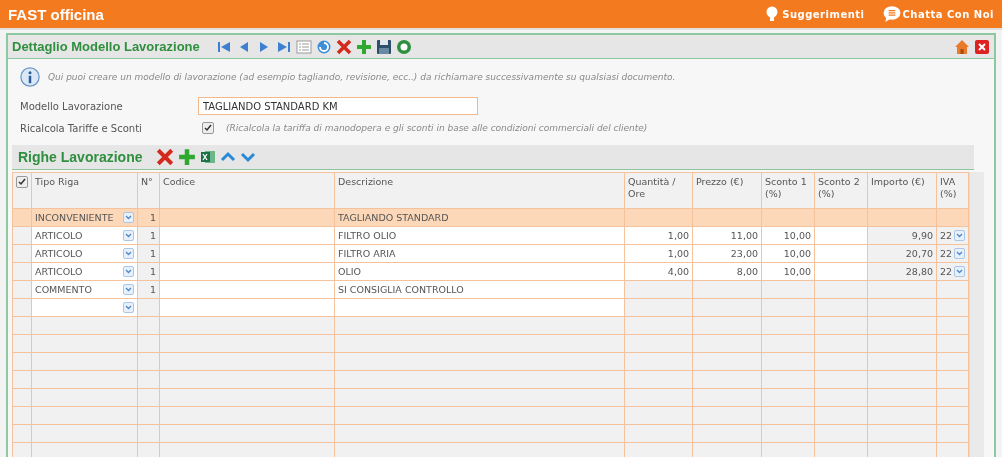  What do you see at coordinates (393, 217) in the screenshot?
I see `table-cell: TAGLIANDO STANDARD` at bounding box center [393, 217].